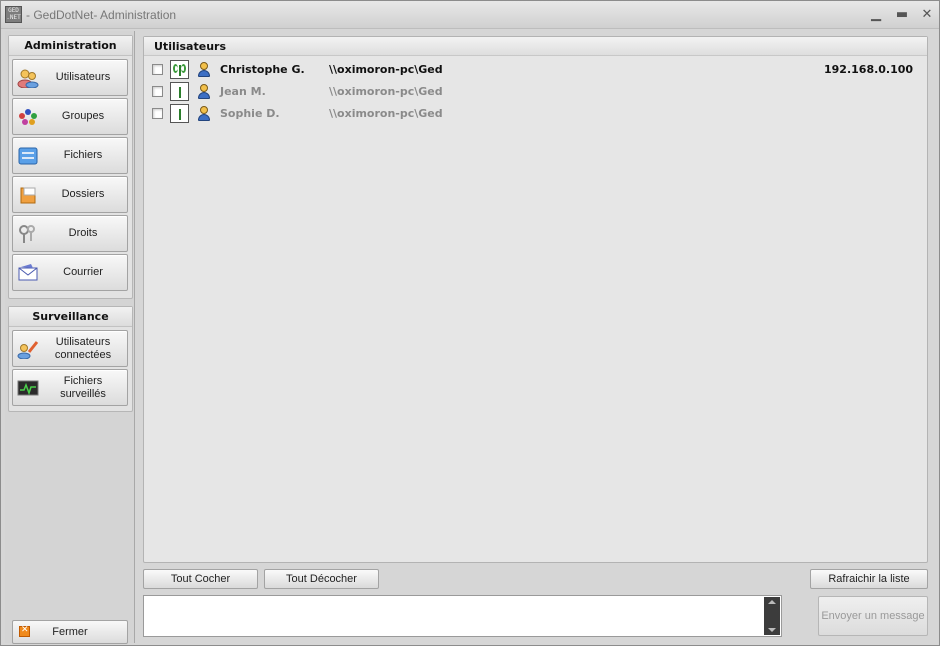 Image resolution: width=940 pixels, height=646 pixels. I want to click on rafraichir-liste-button: Rafraichir la liste, so click(869, 579).